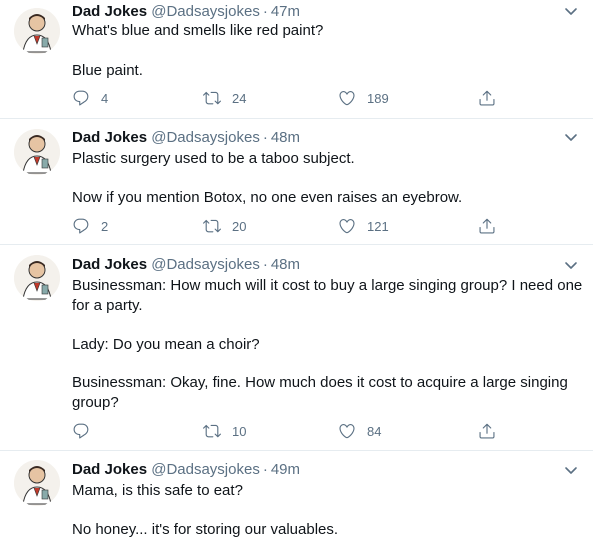 The width and height of the screenshot is (593, 543). Describe the element at coordinates (95, 402) in the screenshot. I see `tweet-text-line: group?` at that location.